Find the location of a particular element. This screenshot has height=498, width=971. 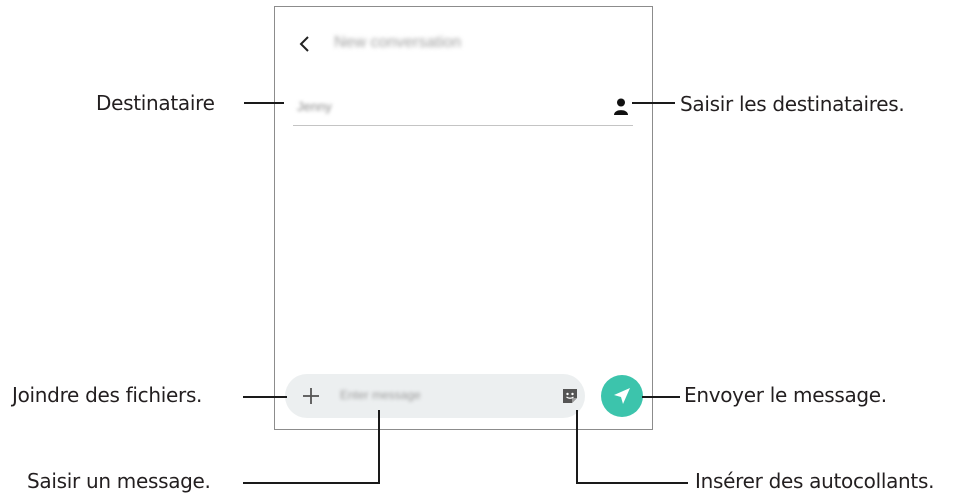

person-icon is located at coordinates (621, 106).